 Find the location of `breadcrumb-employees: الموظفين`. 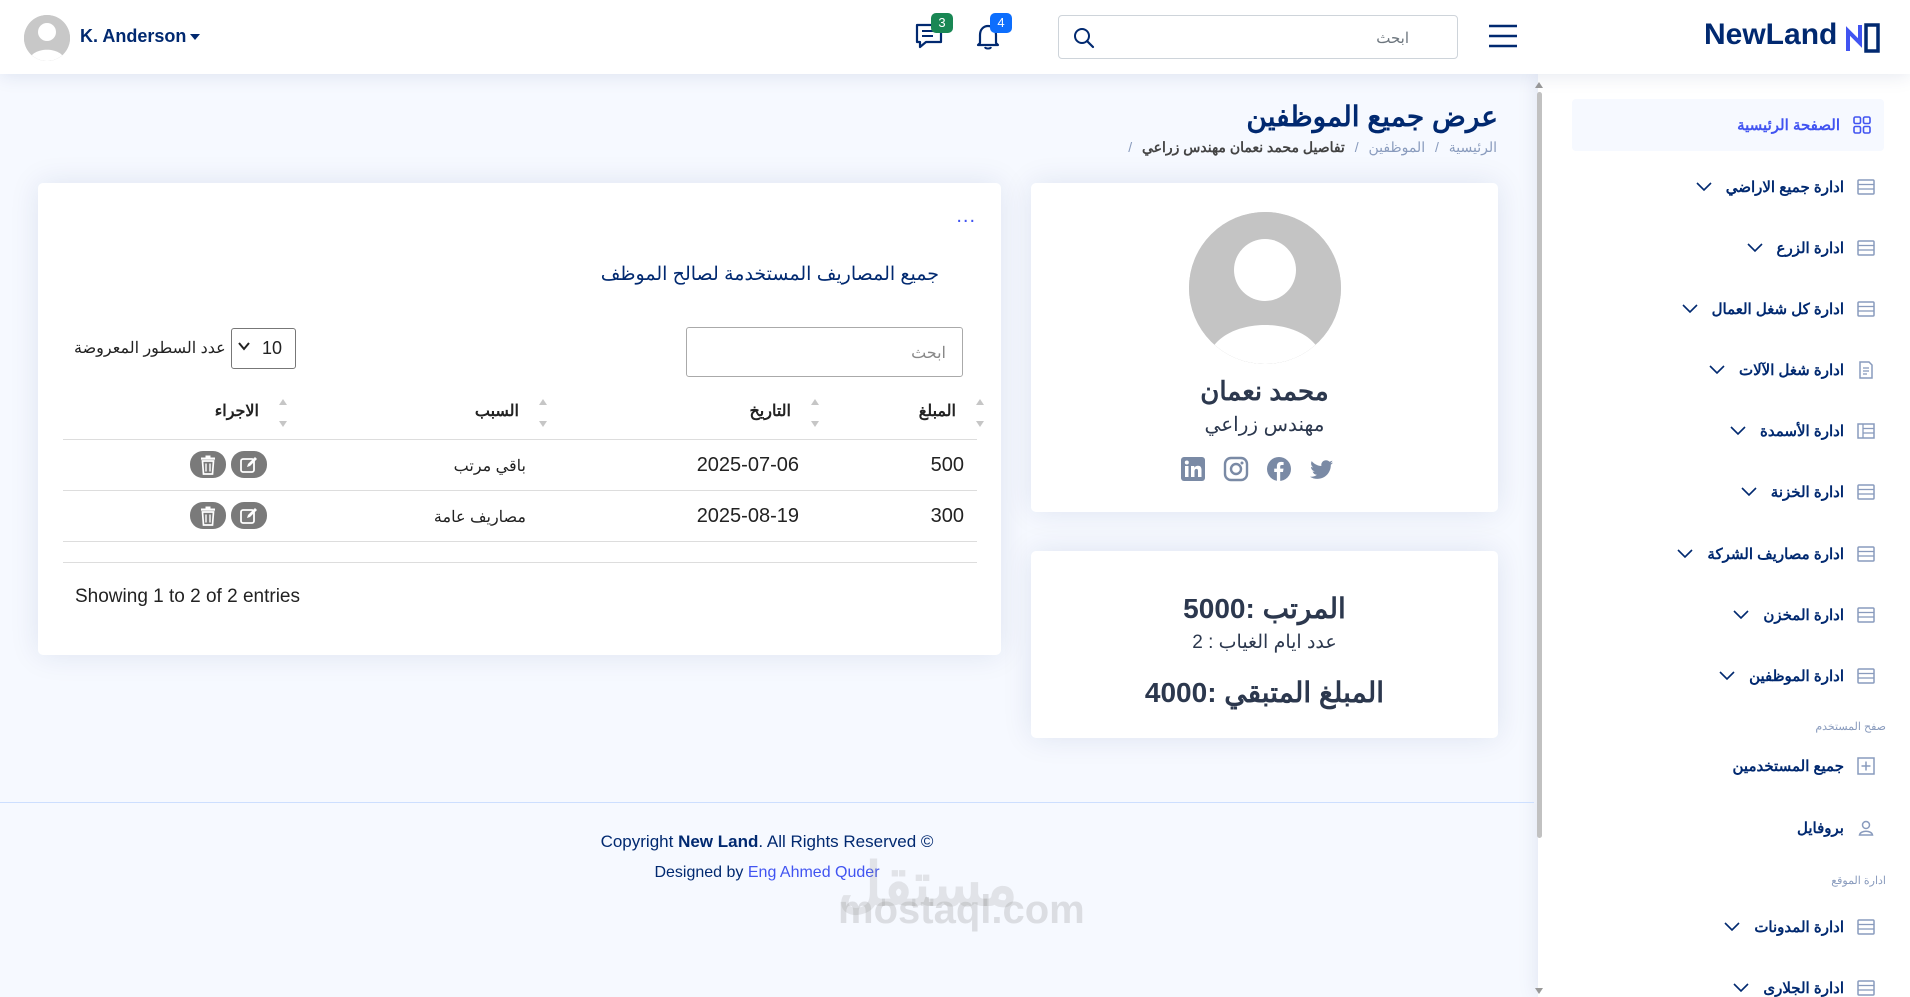

breadcrumb-employees: الموظفين is located at coordinates (1397, 147).